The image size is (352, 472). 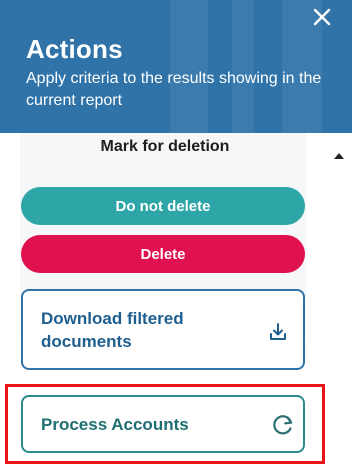 I want to click on download-filtered-label: Download filtered documents, so click(x=112, y=330).